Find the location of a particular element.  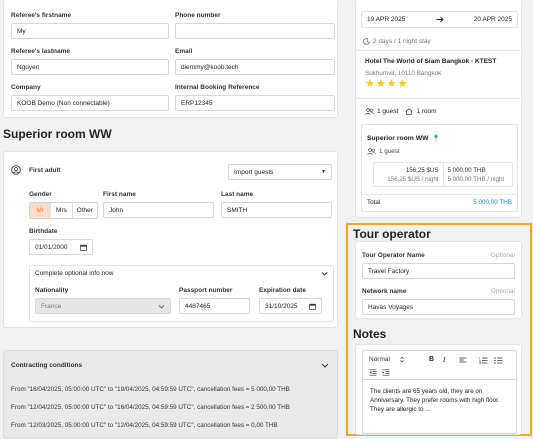

referee-lastname-label: Referee's lastname is located at coordinates (40, 51).